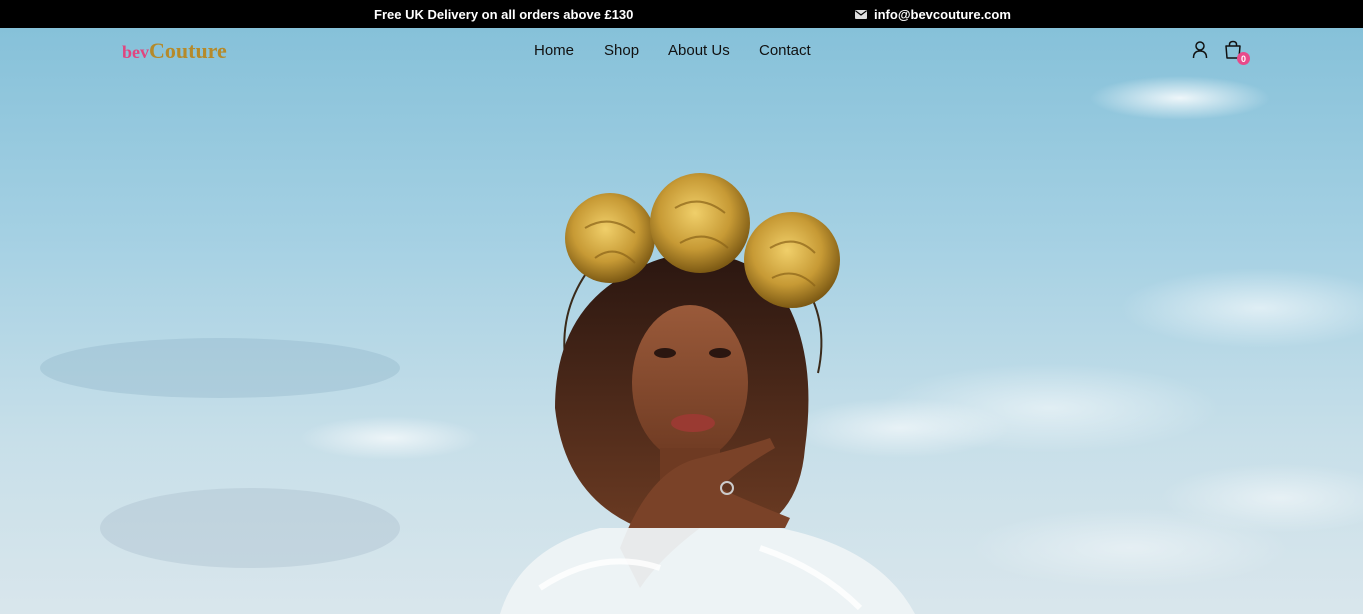 The height and width of the screenshot is (614, 1363). I want to click on user-icon, so click(1200, 50).